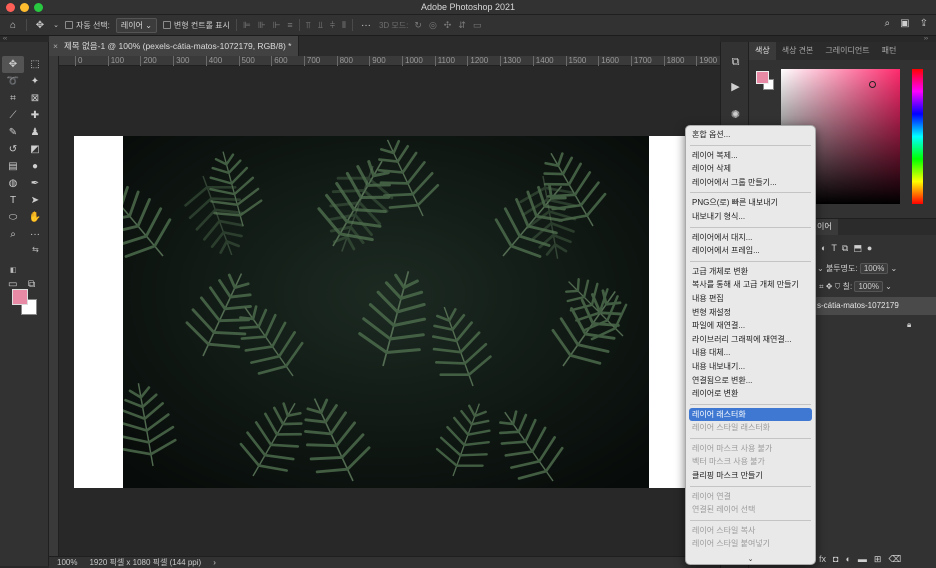 The width and height of the screenshot is (936, 568). Describe the element at coordinates (35, 249) in the screenshot. I see `swap-colors-icon: ⇆` at that location.